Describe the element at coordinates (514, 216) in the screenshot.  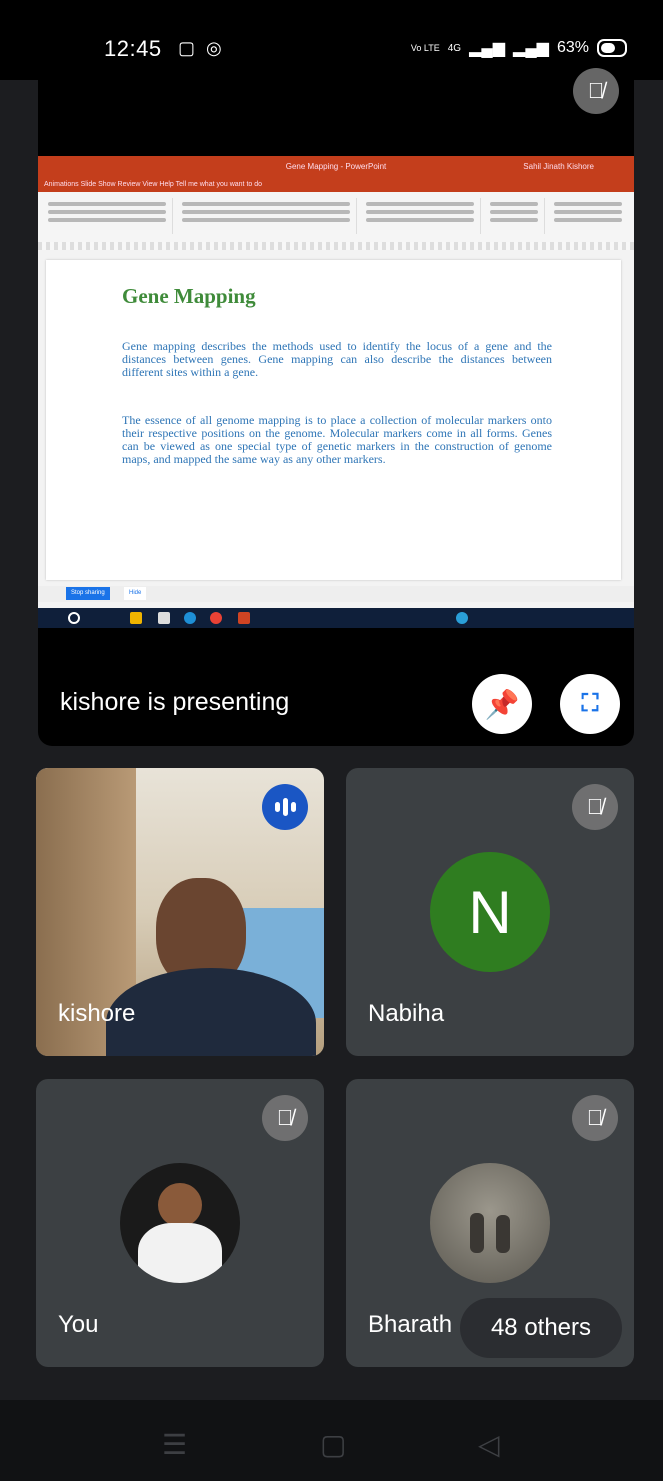
I see `ribbon-styles-group` at that location.